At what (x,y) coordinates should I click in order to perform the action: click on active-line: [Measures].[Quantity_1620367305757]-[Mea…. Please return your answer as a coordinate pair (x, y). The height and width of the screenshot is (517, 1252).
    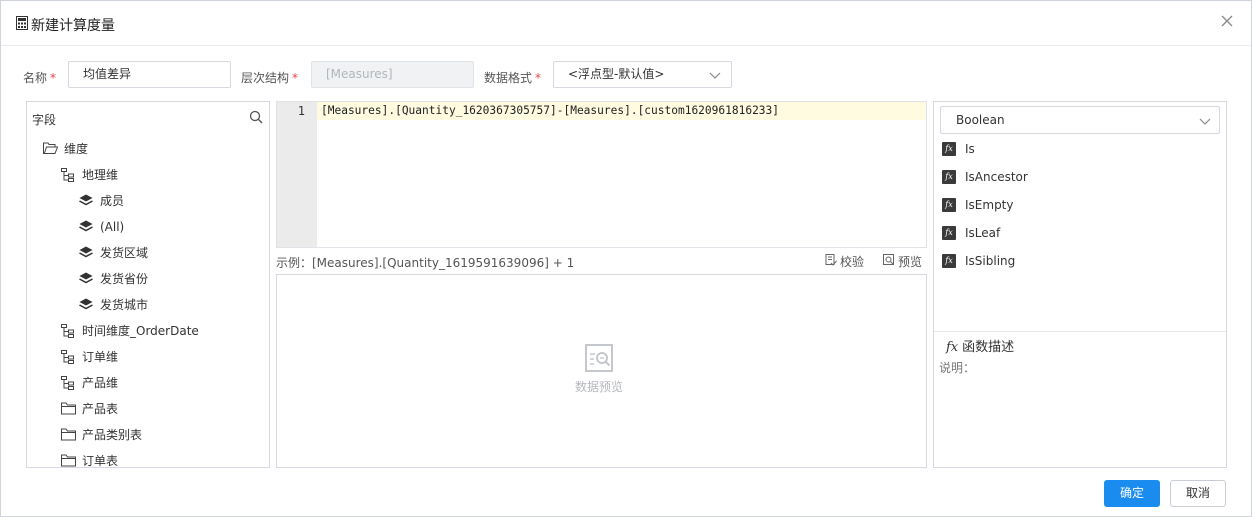
    Looking at the image, I should click on (621, 111).